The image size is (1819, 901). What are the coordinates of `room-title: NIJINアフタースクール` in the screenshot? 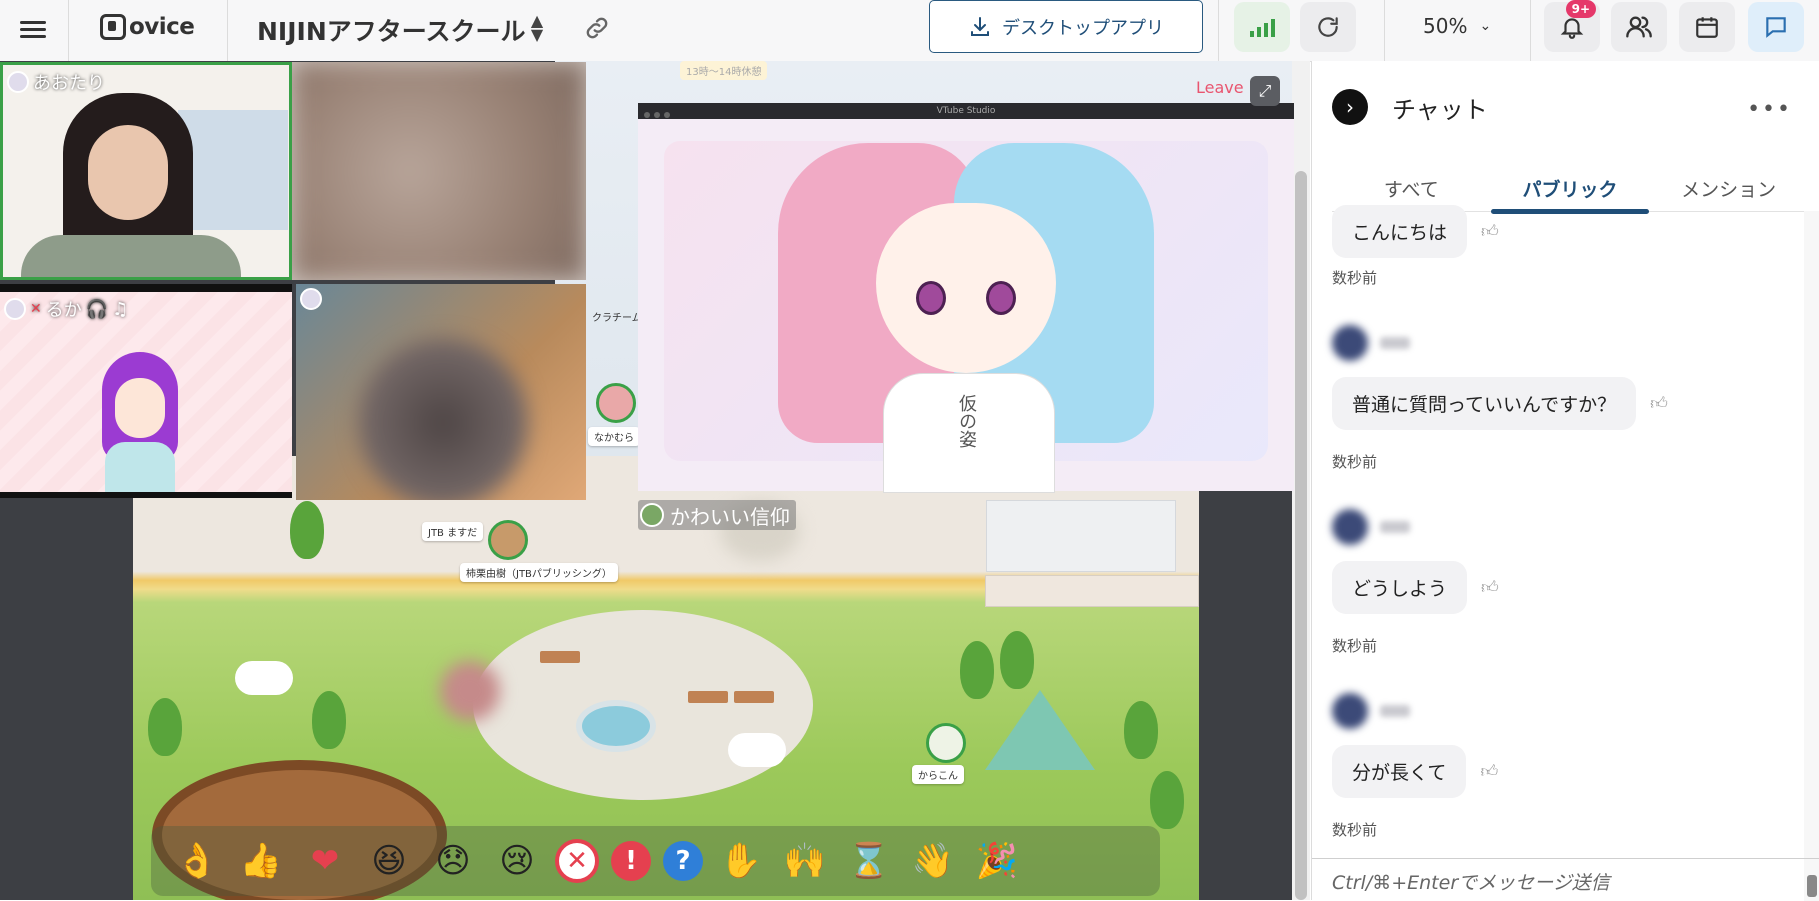 It's located at (391, 30).